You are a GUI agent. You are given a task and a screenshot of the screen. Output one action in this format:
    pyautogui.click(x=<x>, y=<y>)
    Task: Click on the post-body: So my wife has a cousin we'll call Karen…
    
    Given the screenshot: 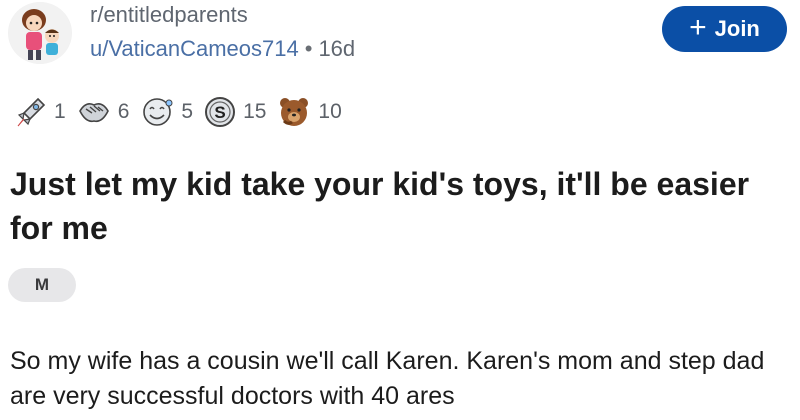 What is the action you would take?
    pyautogui.click(x=387, y=378)
    